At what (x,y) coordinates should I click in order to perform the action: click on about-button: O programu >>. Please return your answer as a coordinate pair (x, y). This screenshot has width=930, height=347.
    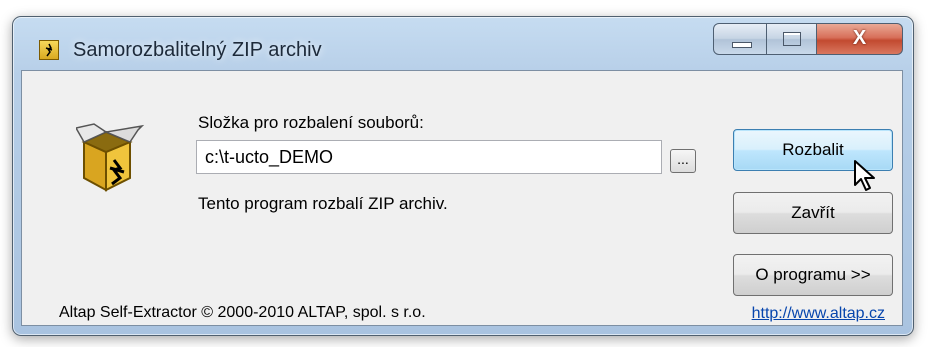
    Looking at the image, I should click on (813, 275).